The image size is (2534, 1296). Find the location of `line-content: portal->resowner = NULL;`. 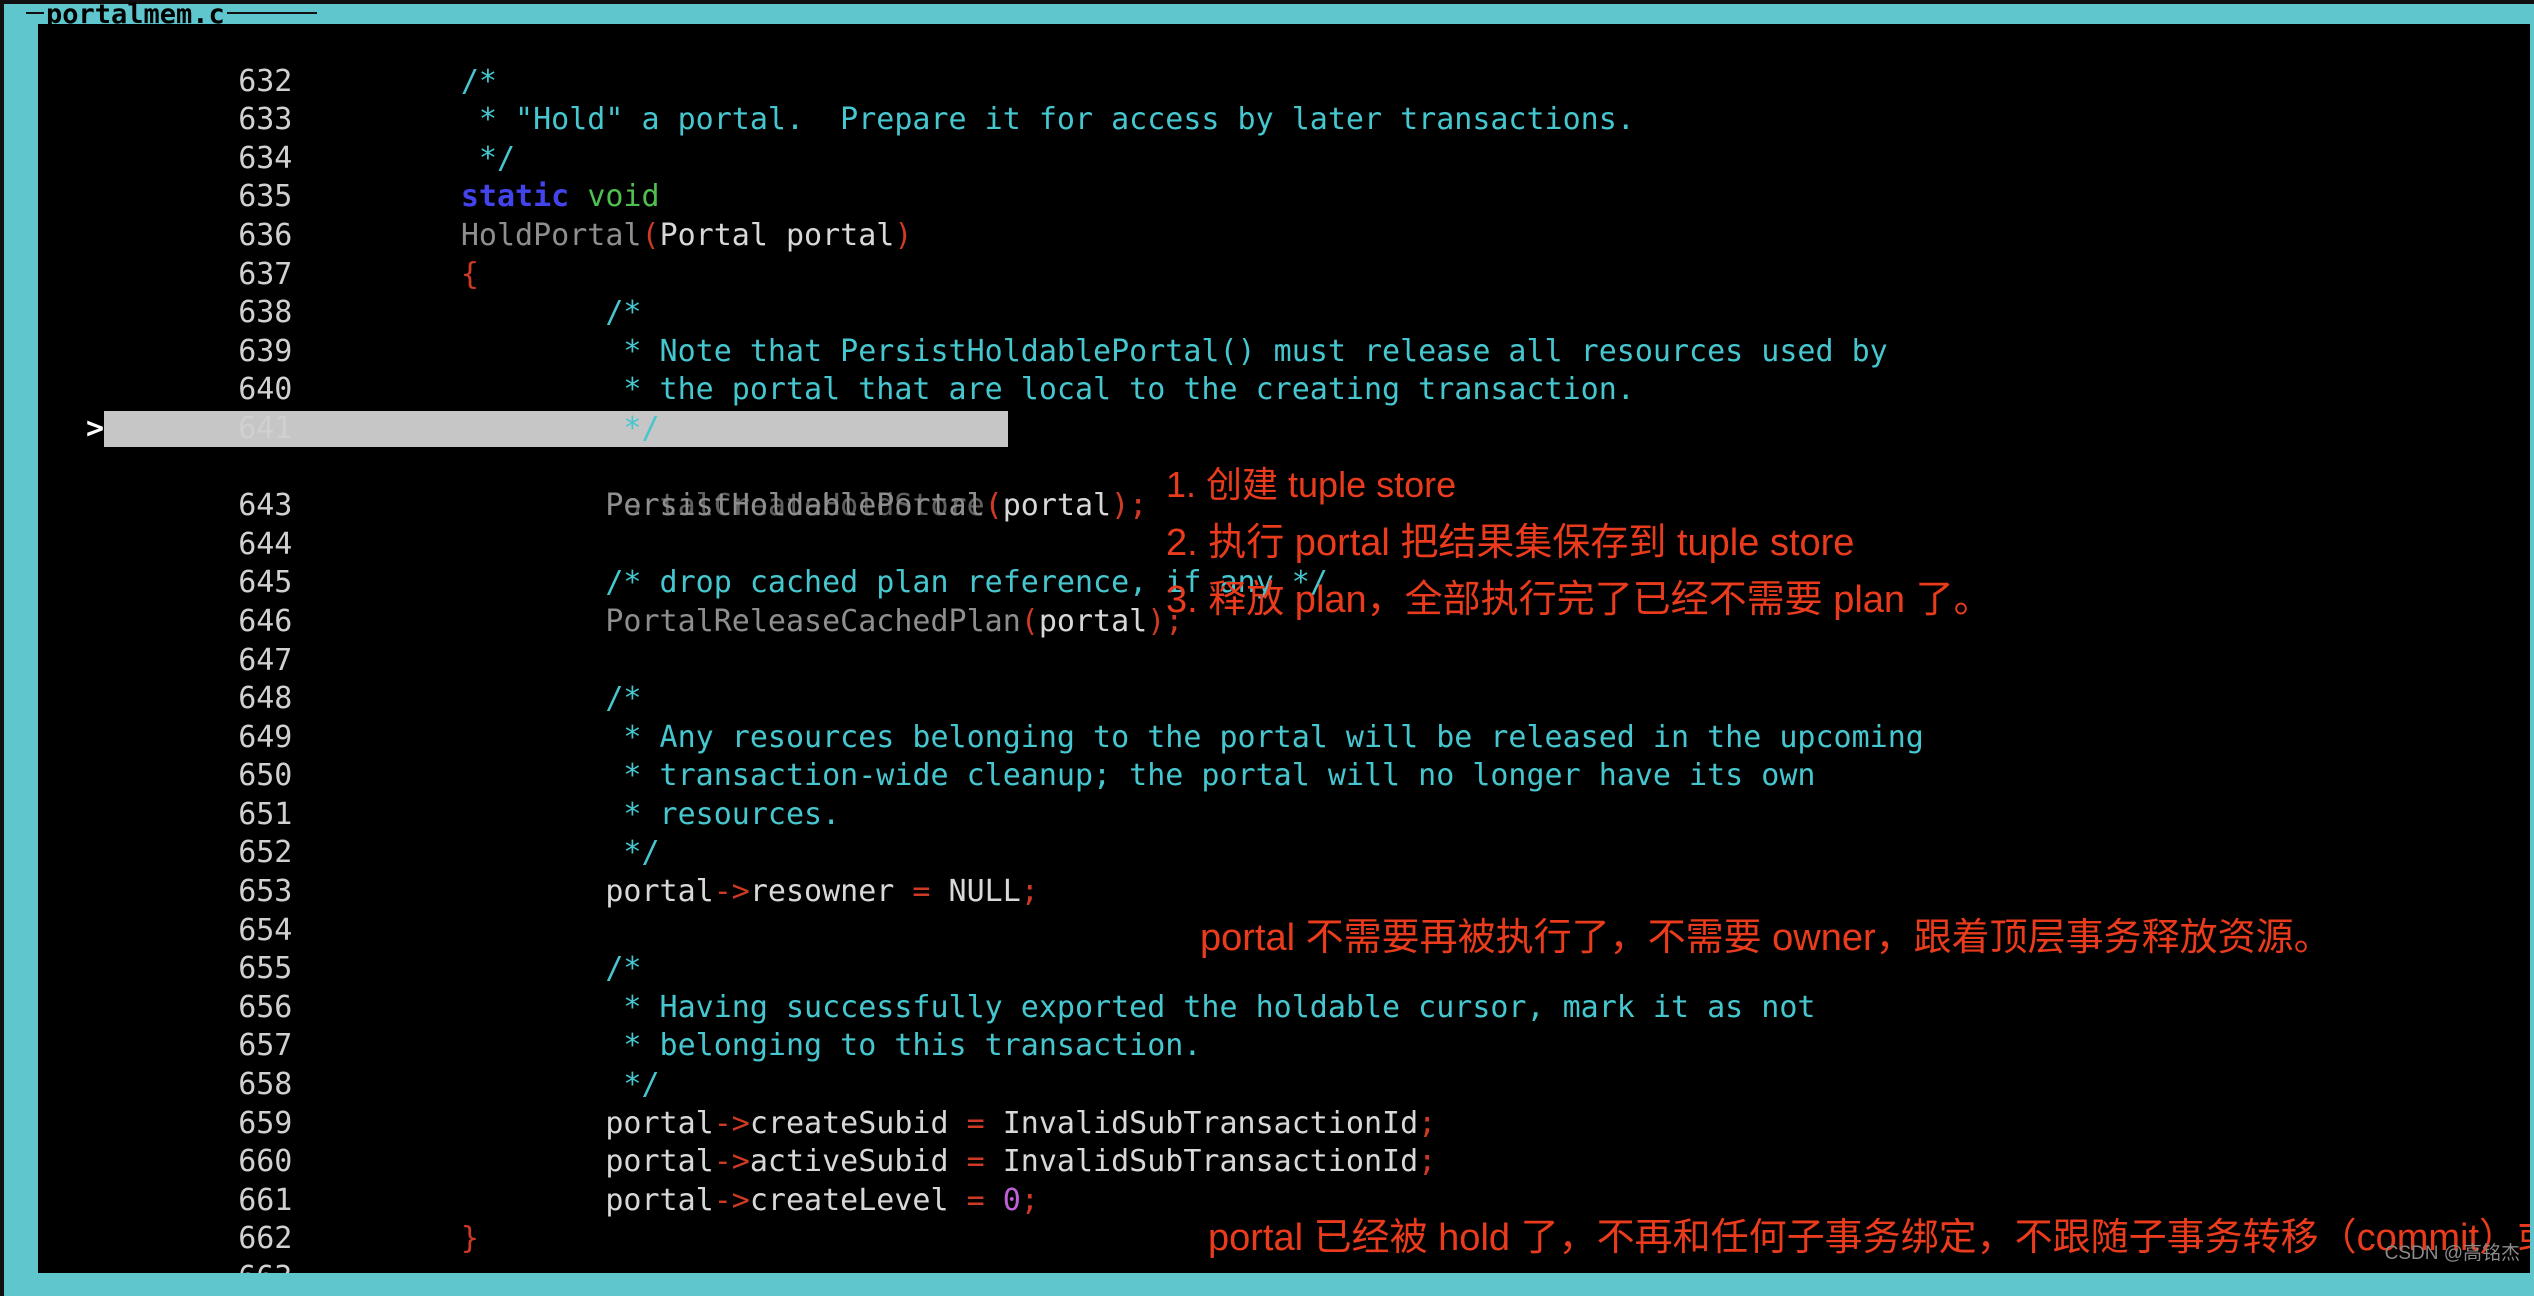

line-content: portal->resowner = NULL; is located at coordinates (677, 892).